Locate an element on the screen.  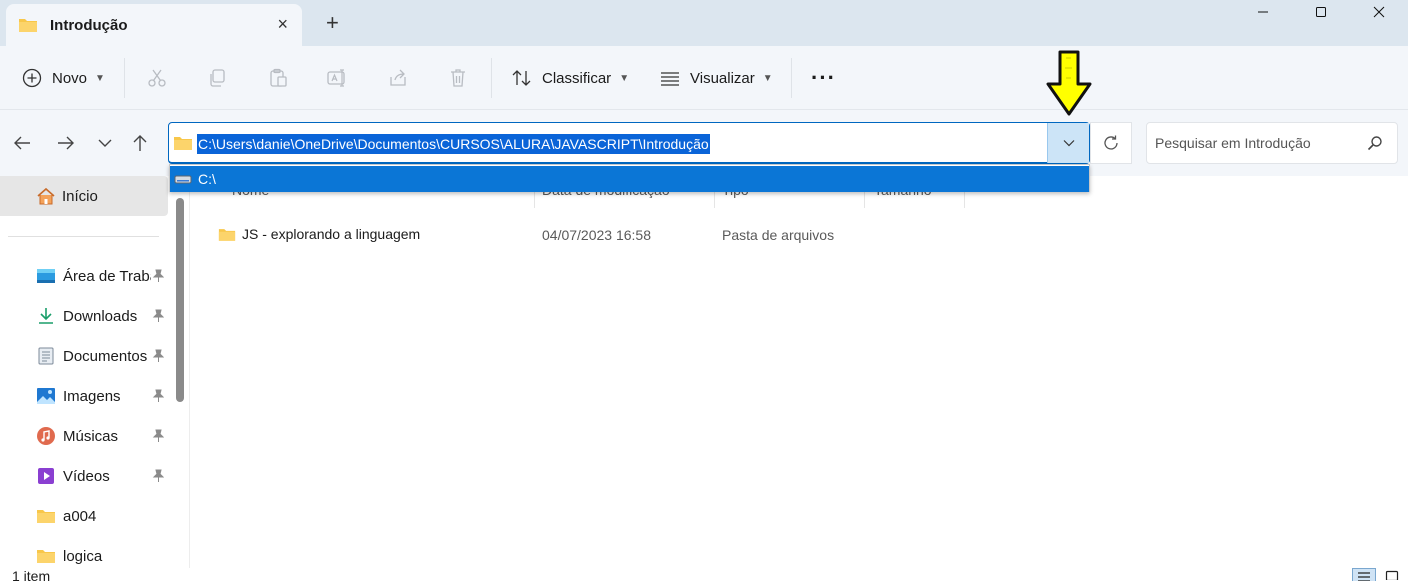
delete-button is located at coordinates (458, 78).